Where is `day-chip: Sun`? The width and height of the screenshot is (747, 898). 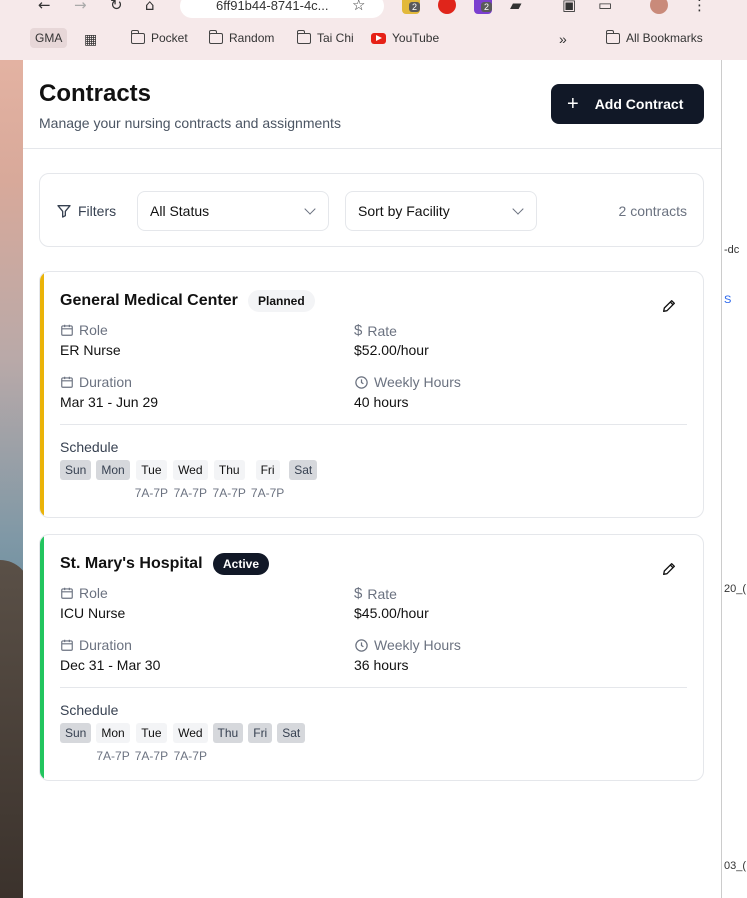
day-chip: Sun is located at coordinates (76, 470).